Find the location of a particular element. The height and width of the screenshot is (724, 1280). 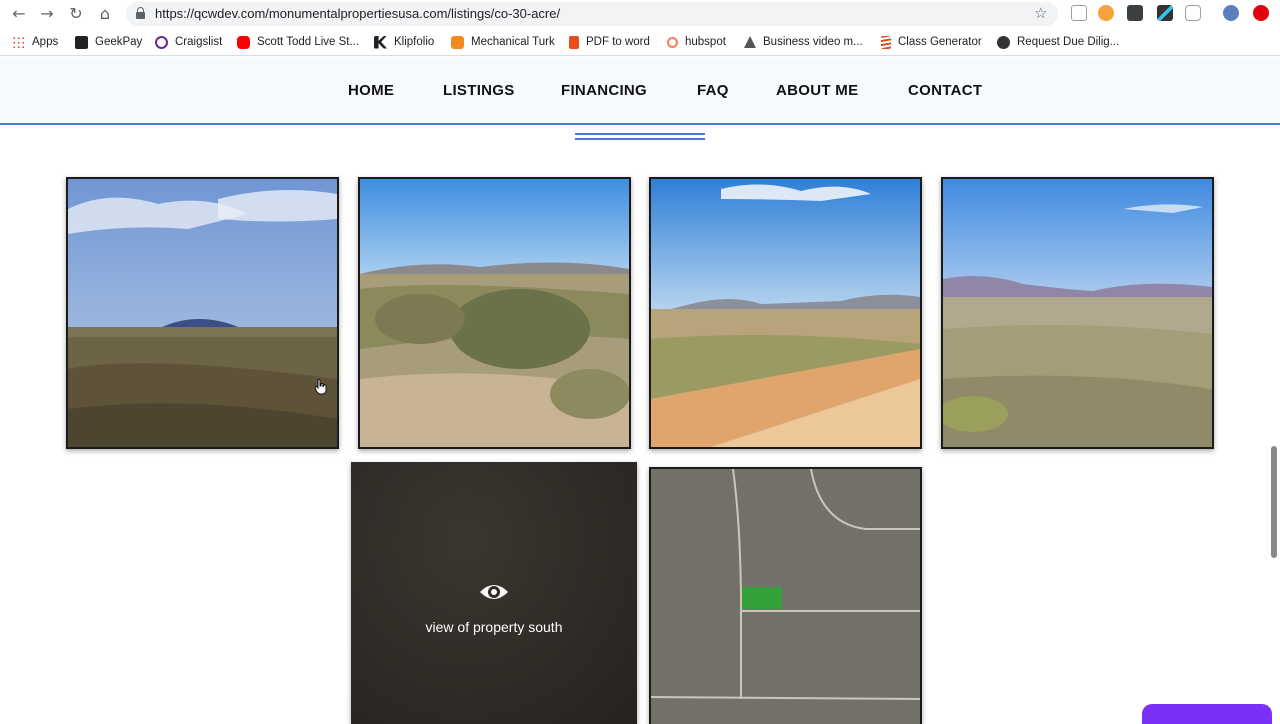

nav-about-me: ABOUT ME is located at coordinates (817, 90).